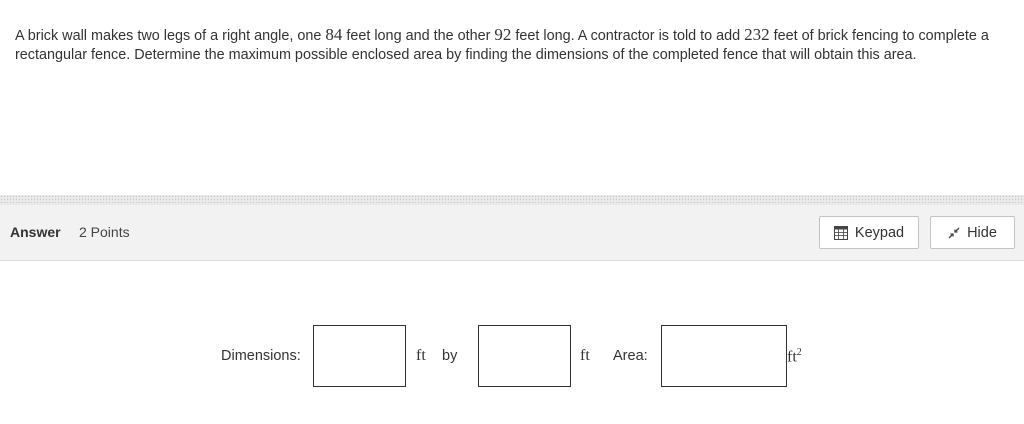  What do you see at coordinates (840, 232) in the screenshot?
I see `keypad-grid-icon` at bounding box center [840, 232].